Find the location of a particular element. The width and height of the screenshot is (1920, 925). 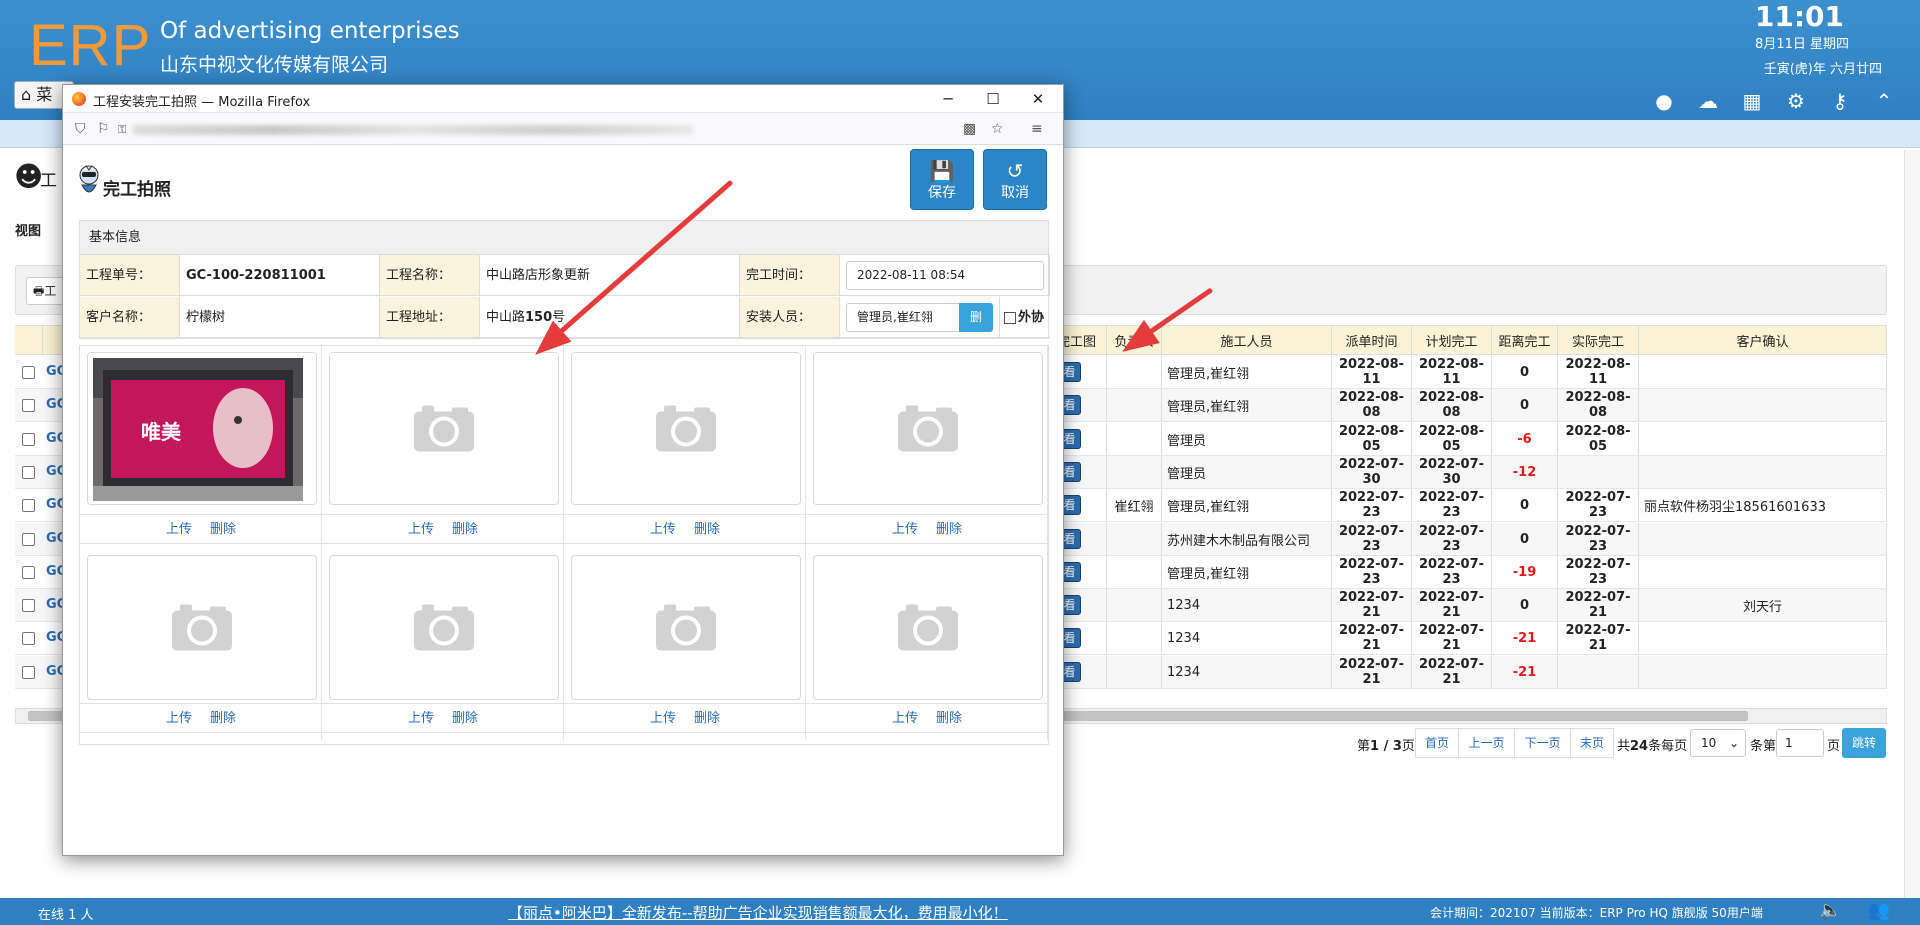

row-remain-days: -21 is located at coordinates (1525, 638).